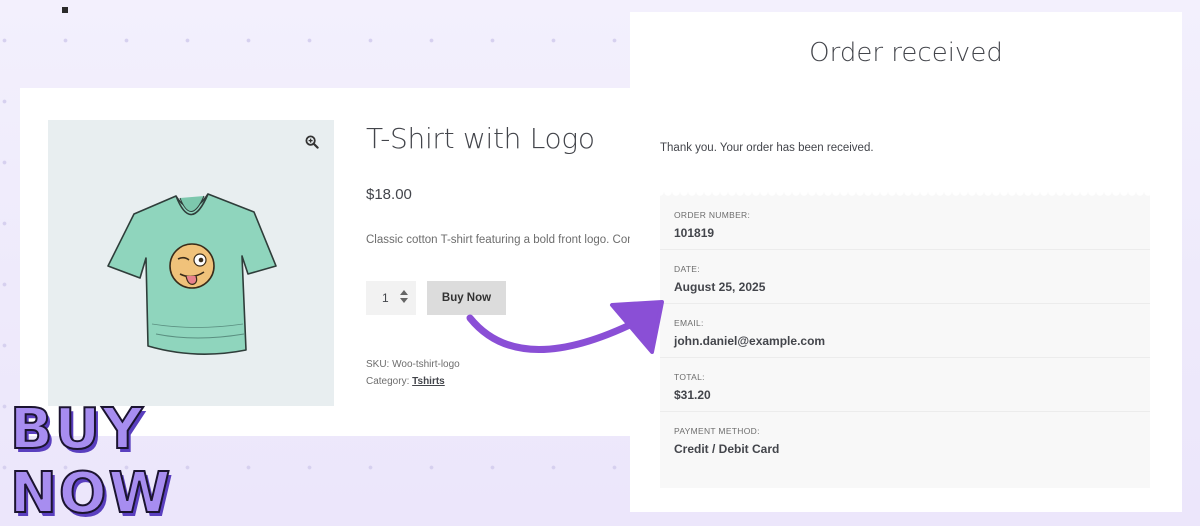 The image size is (1200, 526). Describe the element at coordinates (480, 138) in the screenshot. I see `product-title: T-Shirt with Logo` at that location.